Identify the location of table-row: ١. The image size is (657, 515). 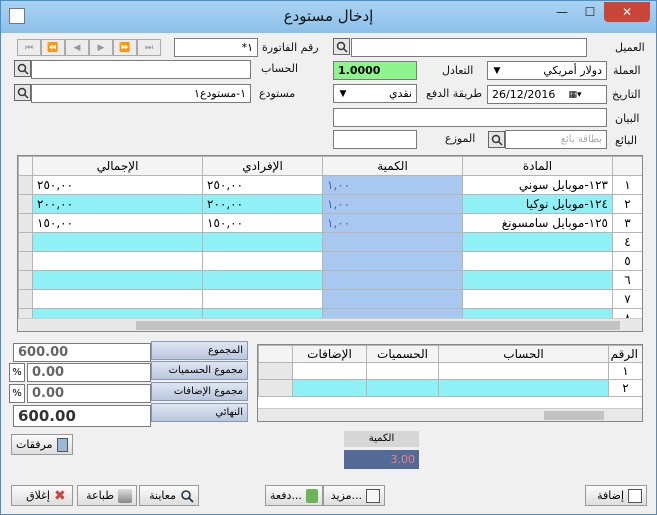
(450, 371).